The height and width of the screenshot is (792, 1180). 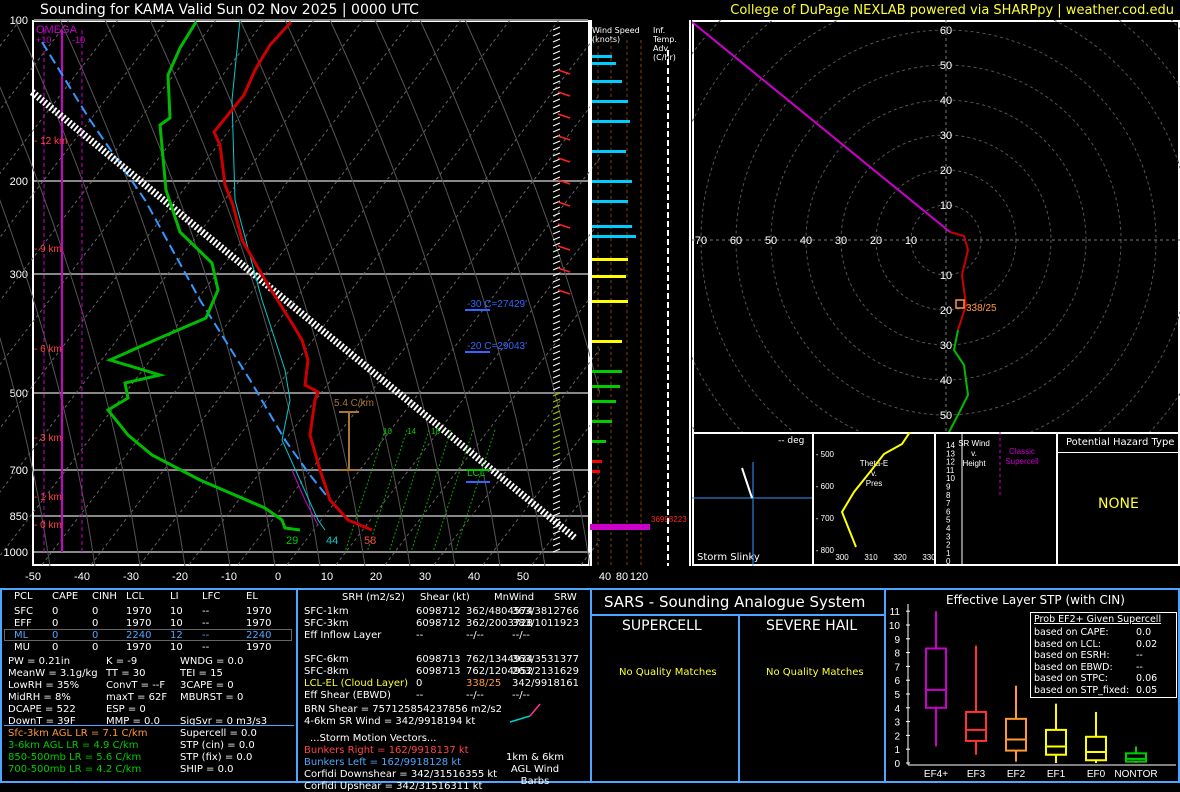 I want to click on stp-category-label: EF4+, so click(x=936, y=774).